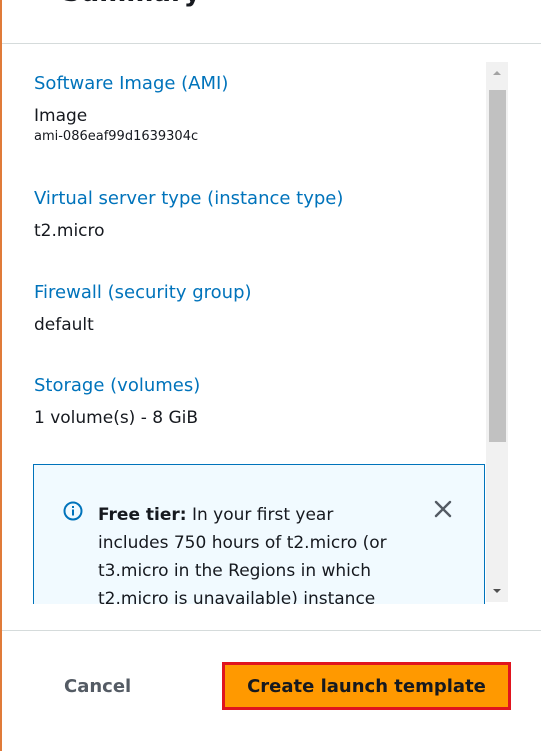  What do you see at coordinates (237, 596) in the screenshot?
I see `free-tier-line-4: t2.micro is unavailable) instance` at bounding box center [237, 596].